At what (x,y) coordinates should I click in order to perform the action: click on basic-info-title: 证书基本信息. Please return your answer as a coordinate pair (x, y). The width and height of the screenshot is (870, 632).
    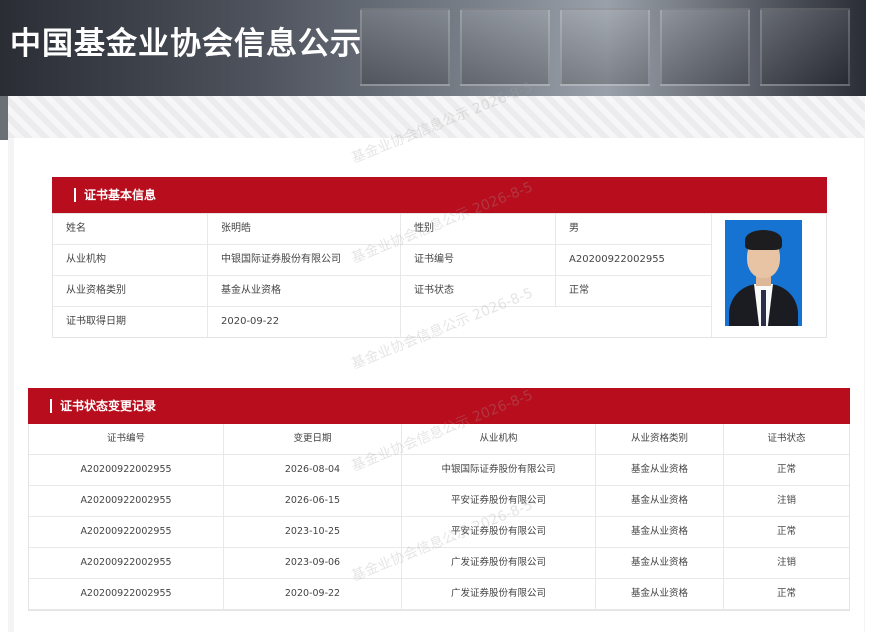
    Looking at the image, I should click on (120, 195).